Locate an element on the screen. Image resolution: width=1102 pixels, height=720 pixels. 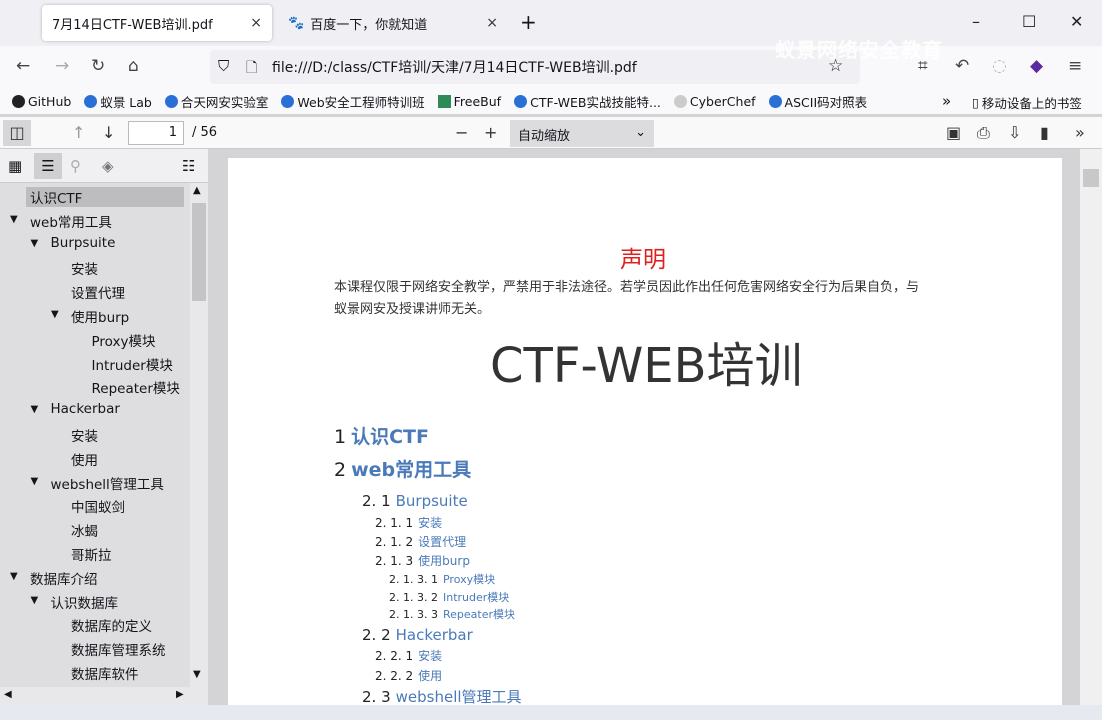
toc-link: Hackerbar is located at coordinates (434, 635).